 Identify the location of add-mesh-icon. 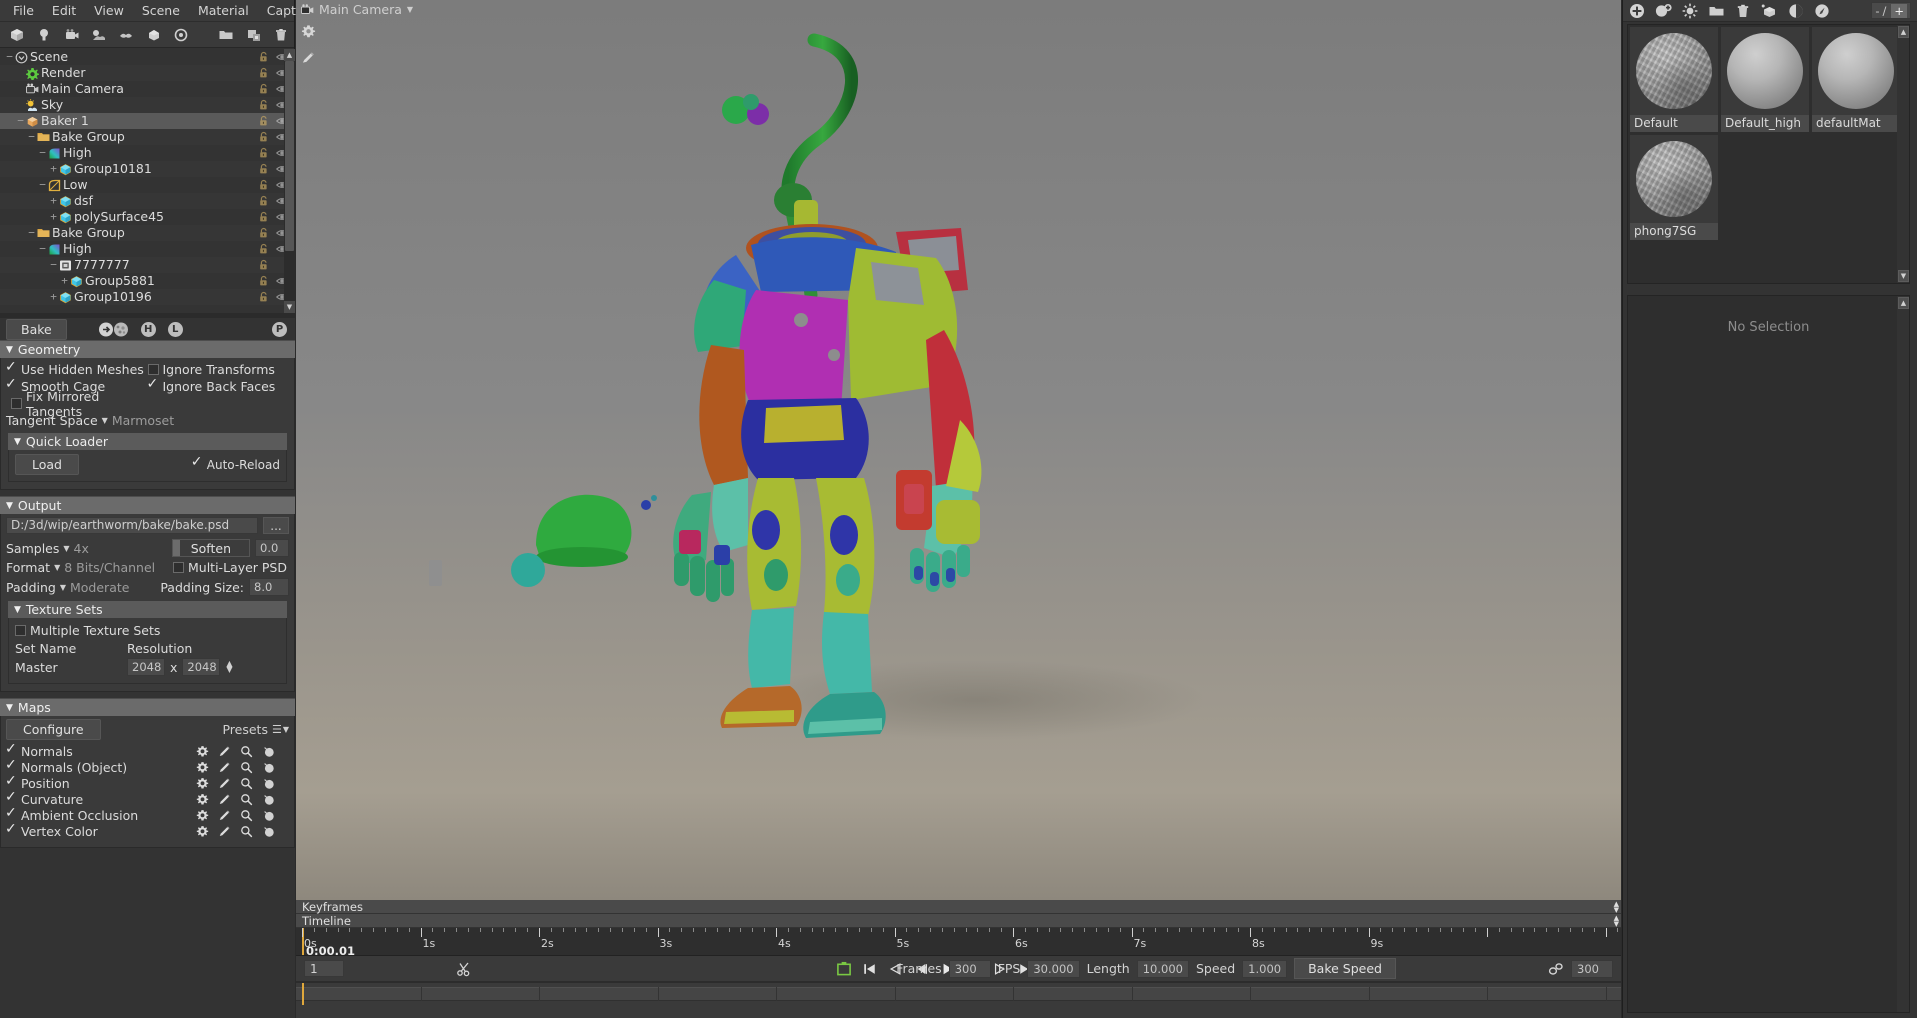
(16, 35).